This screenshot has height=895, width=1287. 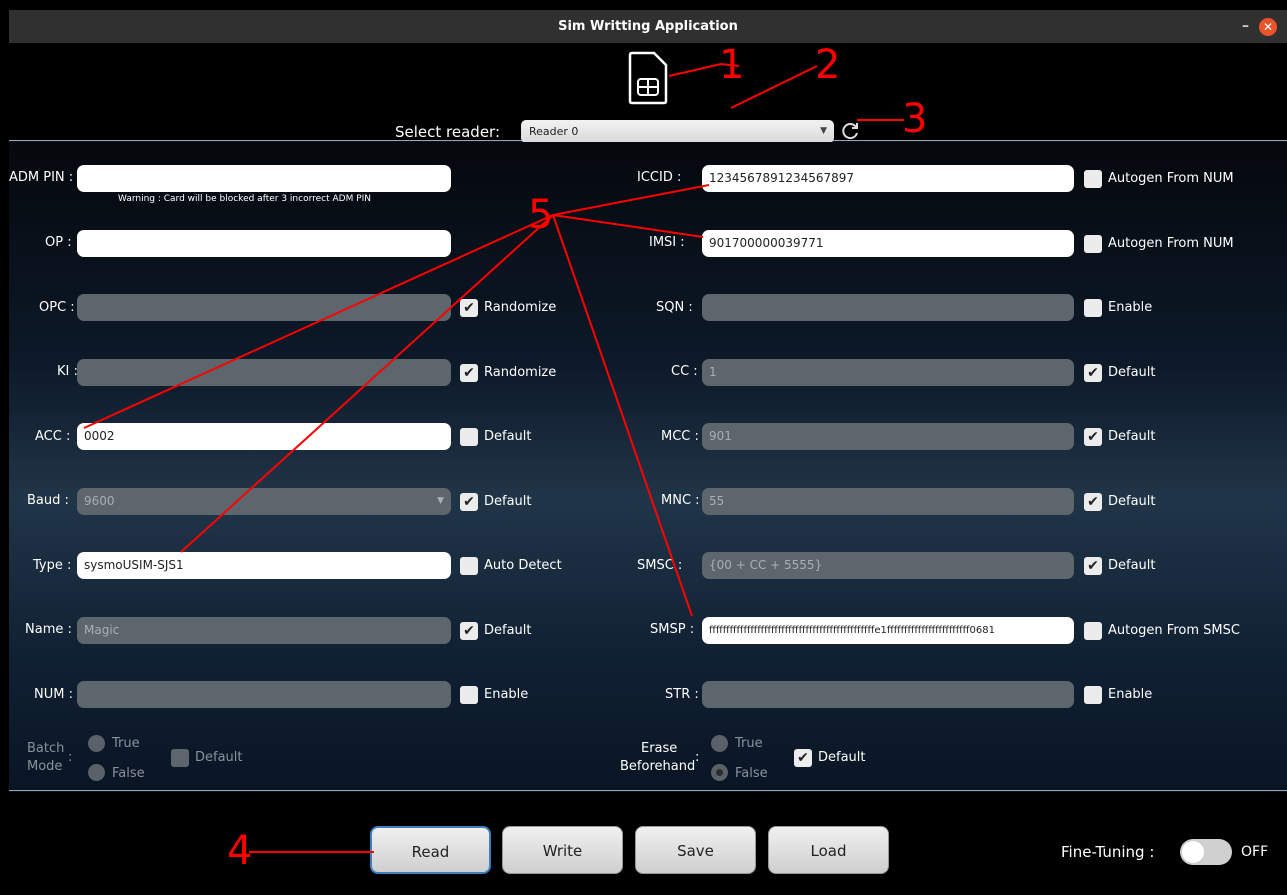 What do you see at coordinates (541, 215) in the screenshot?
I see `annotation-label-5: 5` at bounding box center [541, 215].